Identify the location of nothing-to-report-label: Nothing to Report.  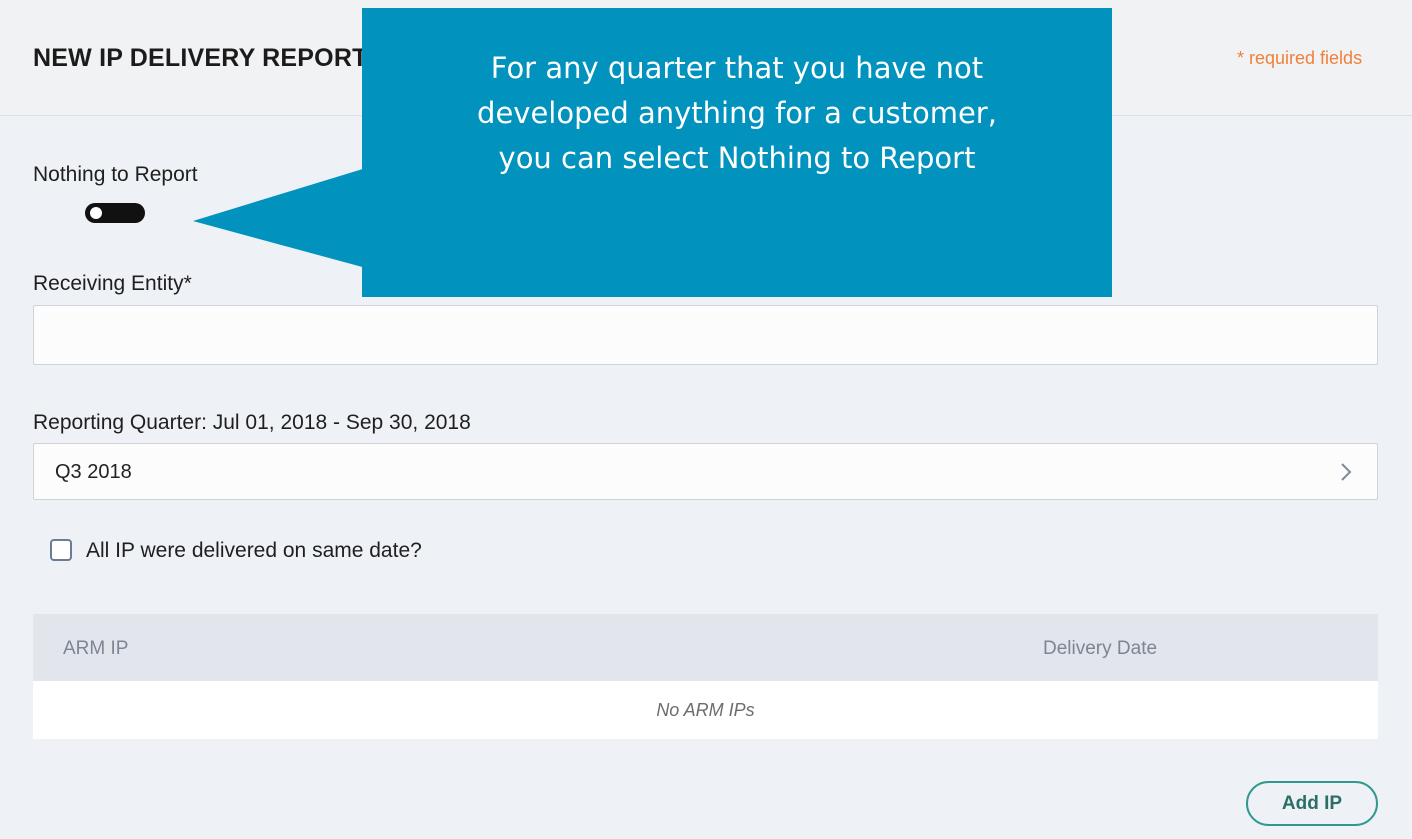
(115, 174).